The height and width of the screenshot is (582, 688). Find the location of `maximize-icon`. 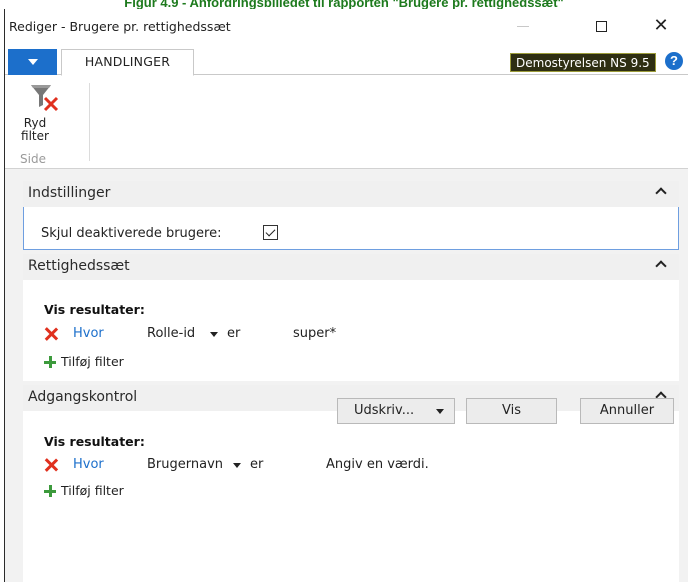

maximize-icon is located at coordinates (601, 26).